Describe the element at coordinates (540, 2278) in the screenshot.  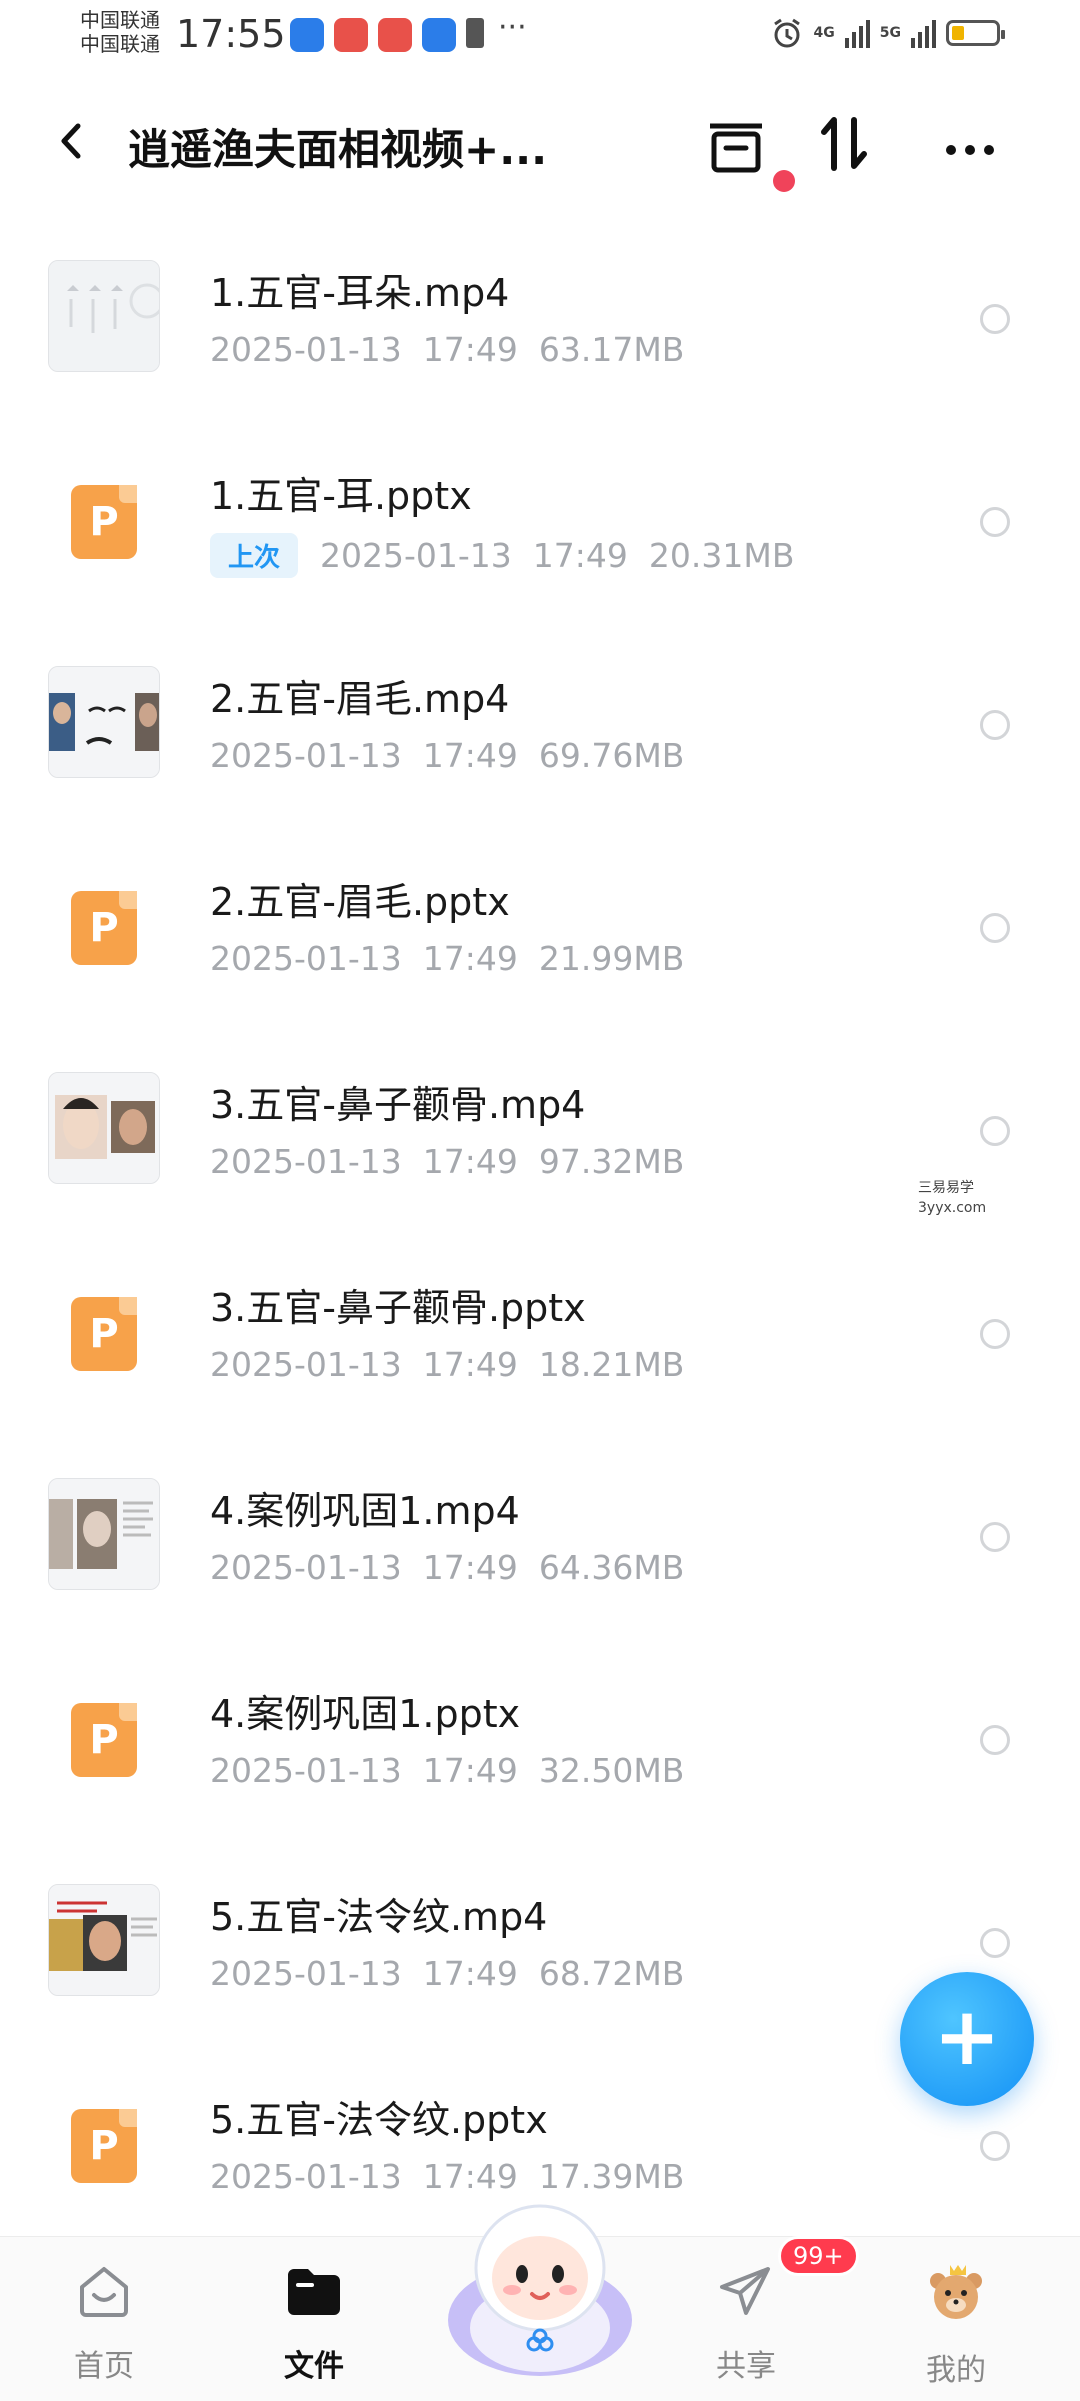
I see `assistant-mascot-button` at that location.